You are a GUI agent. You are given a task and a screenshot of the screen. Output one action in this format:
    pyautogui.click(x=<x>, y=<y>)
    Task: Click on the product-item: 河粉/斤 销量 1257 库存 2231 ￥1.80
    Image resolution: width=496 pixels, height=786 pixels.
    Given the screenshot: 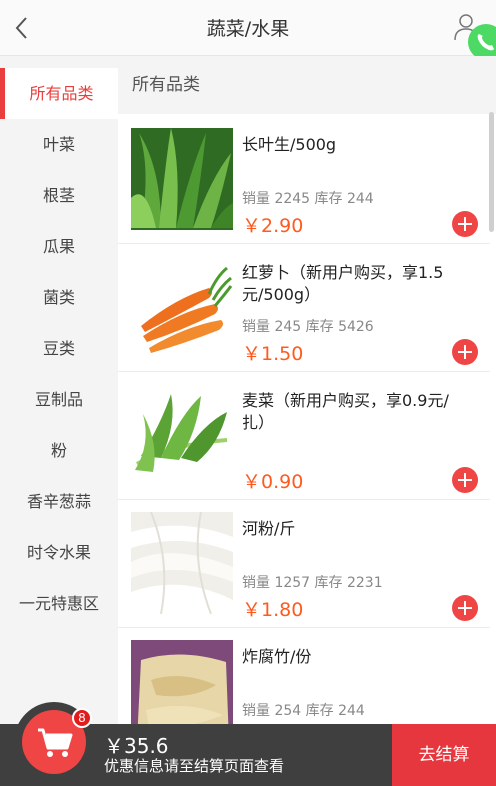 What is the action you would take?
    pyautogui.click(x=304, y=564)
    